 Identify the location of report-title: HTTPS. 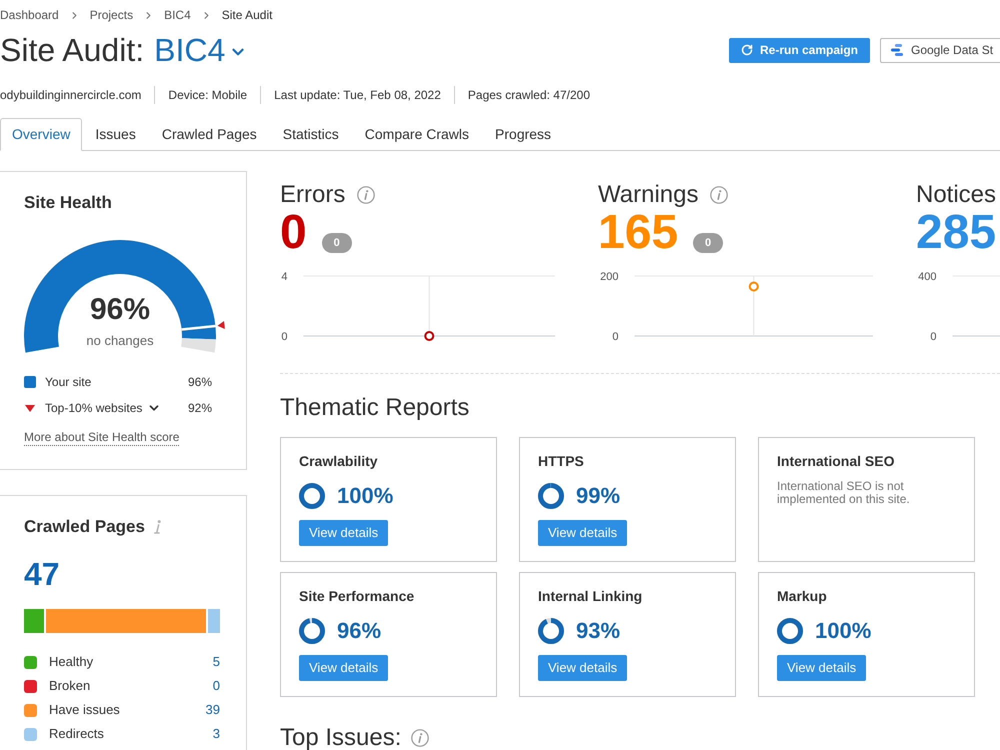
(561, 461).